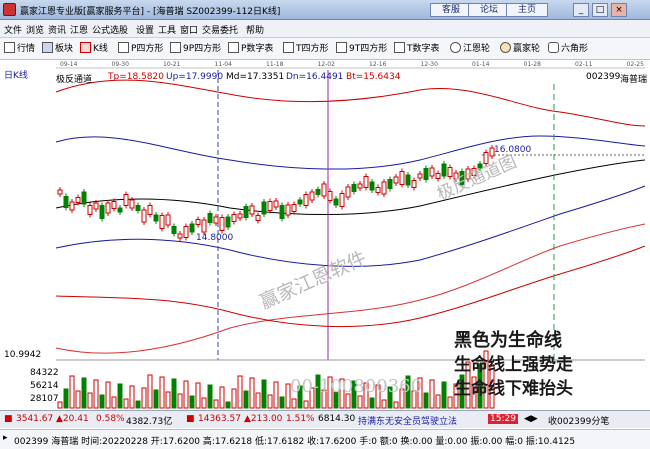  Describe the element at coordinates (195, 49) in the screenshot. I see `toolbar-9p-square-button: 9P四方形` at that location.